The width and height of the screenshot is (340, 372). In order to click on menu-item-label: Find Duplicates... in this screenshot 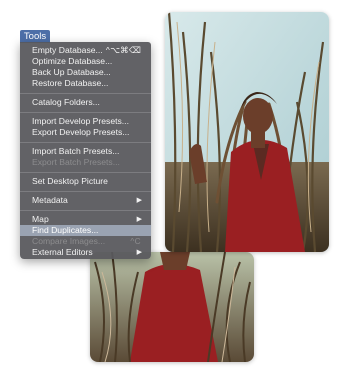, I will do `click(65, 230)`.